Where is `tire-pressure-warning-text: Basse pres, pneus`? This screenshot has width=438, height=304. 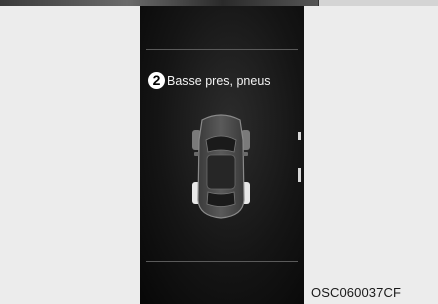
tire-pressure-warning-text: Basse pres, pneus is located at coordinates (219, 81).